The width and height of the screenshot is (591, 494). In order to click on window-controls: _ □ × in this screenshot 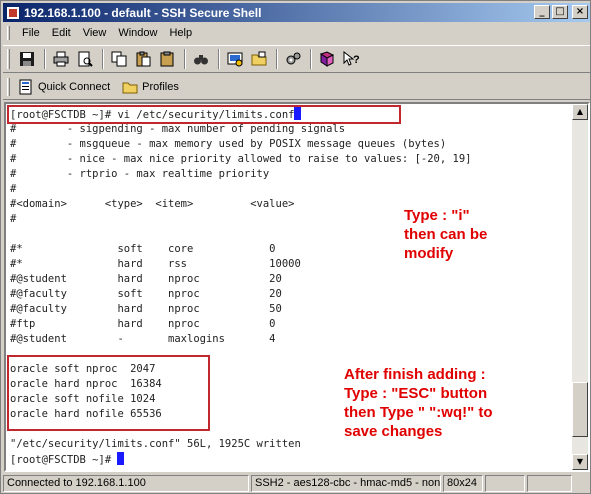, I will do `click(561, 12)`.